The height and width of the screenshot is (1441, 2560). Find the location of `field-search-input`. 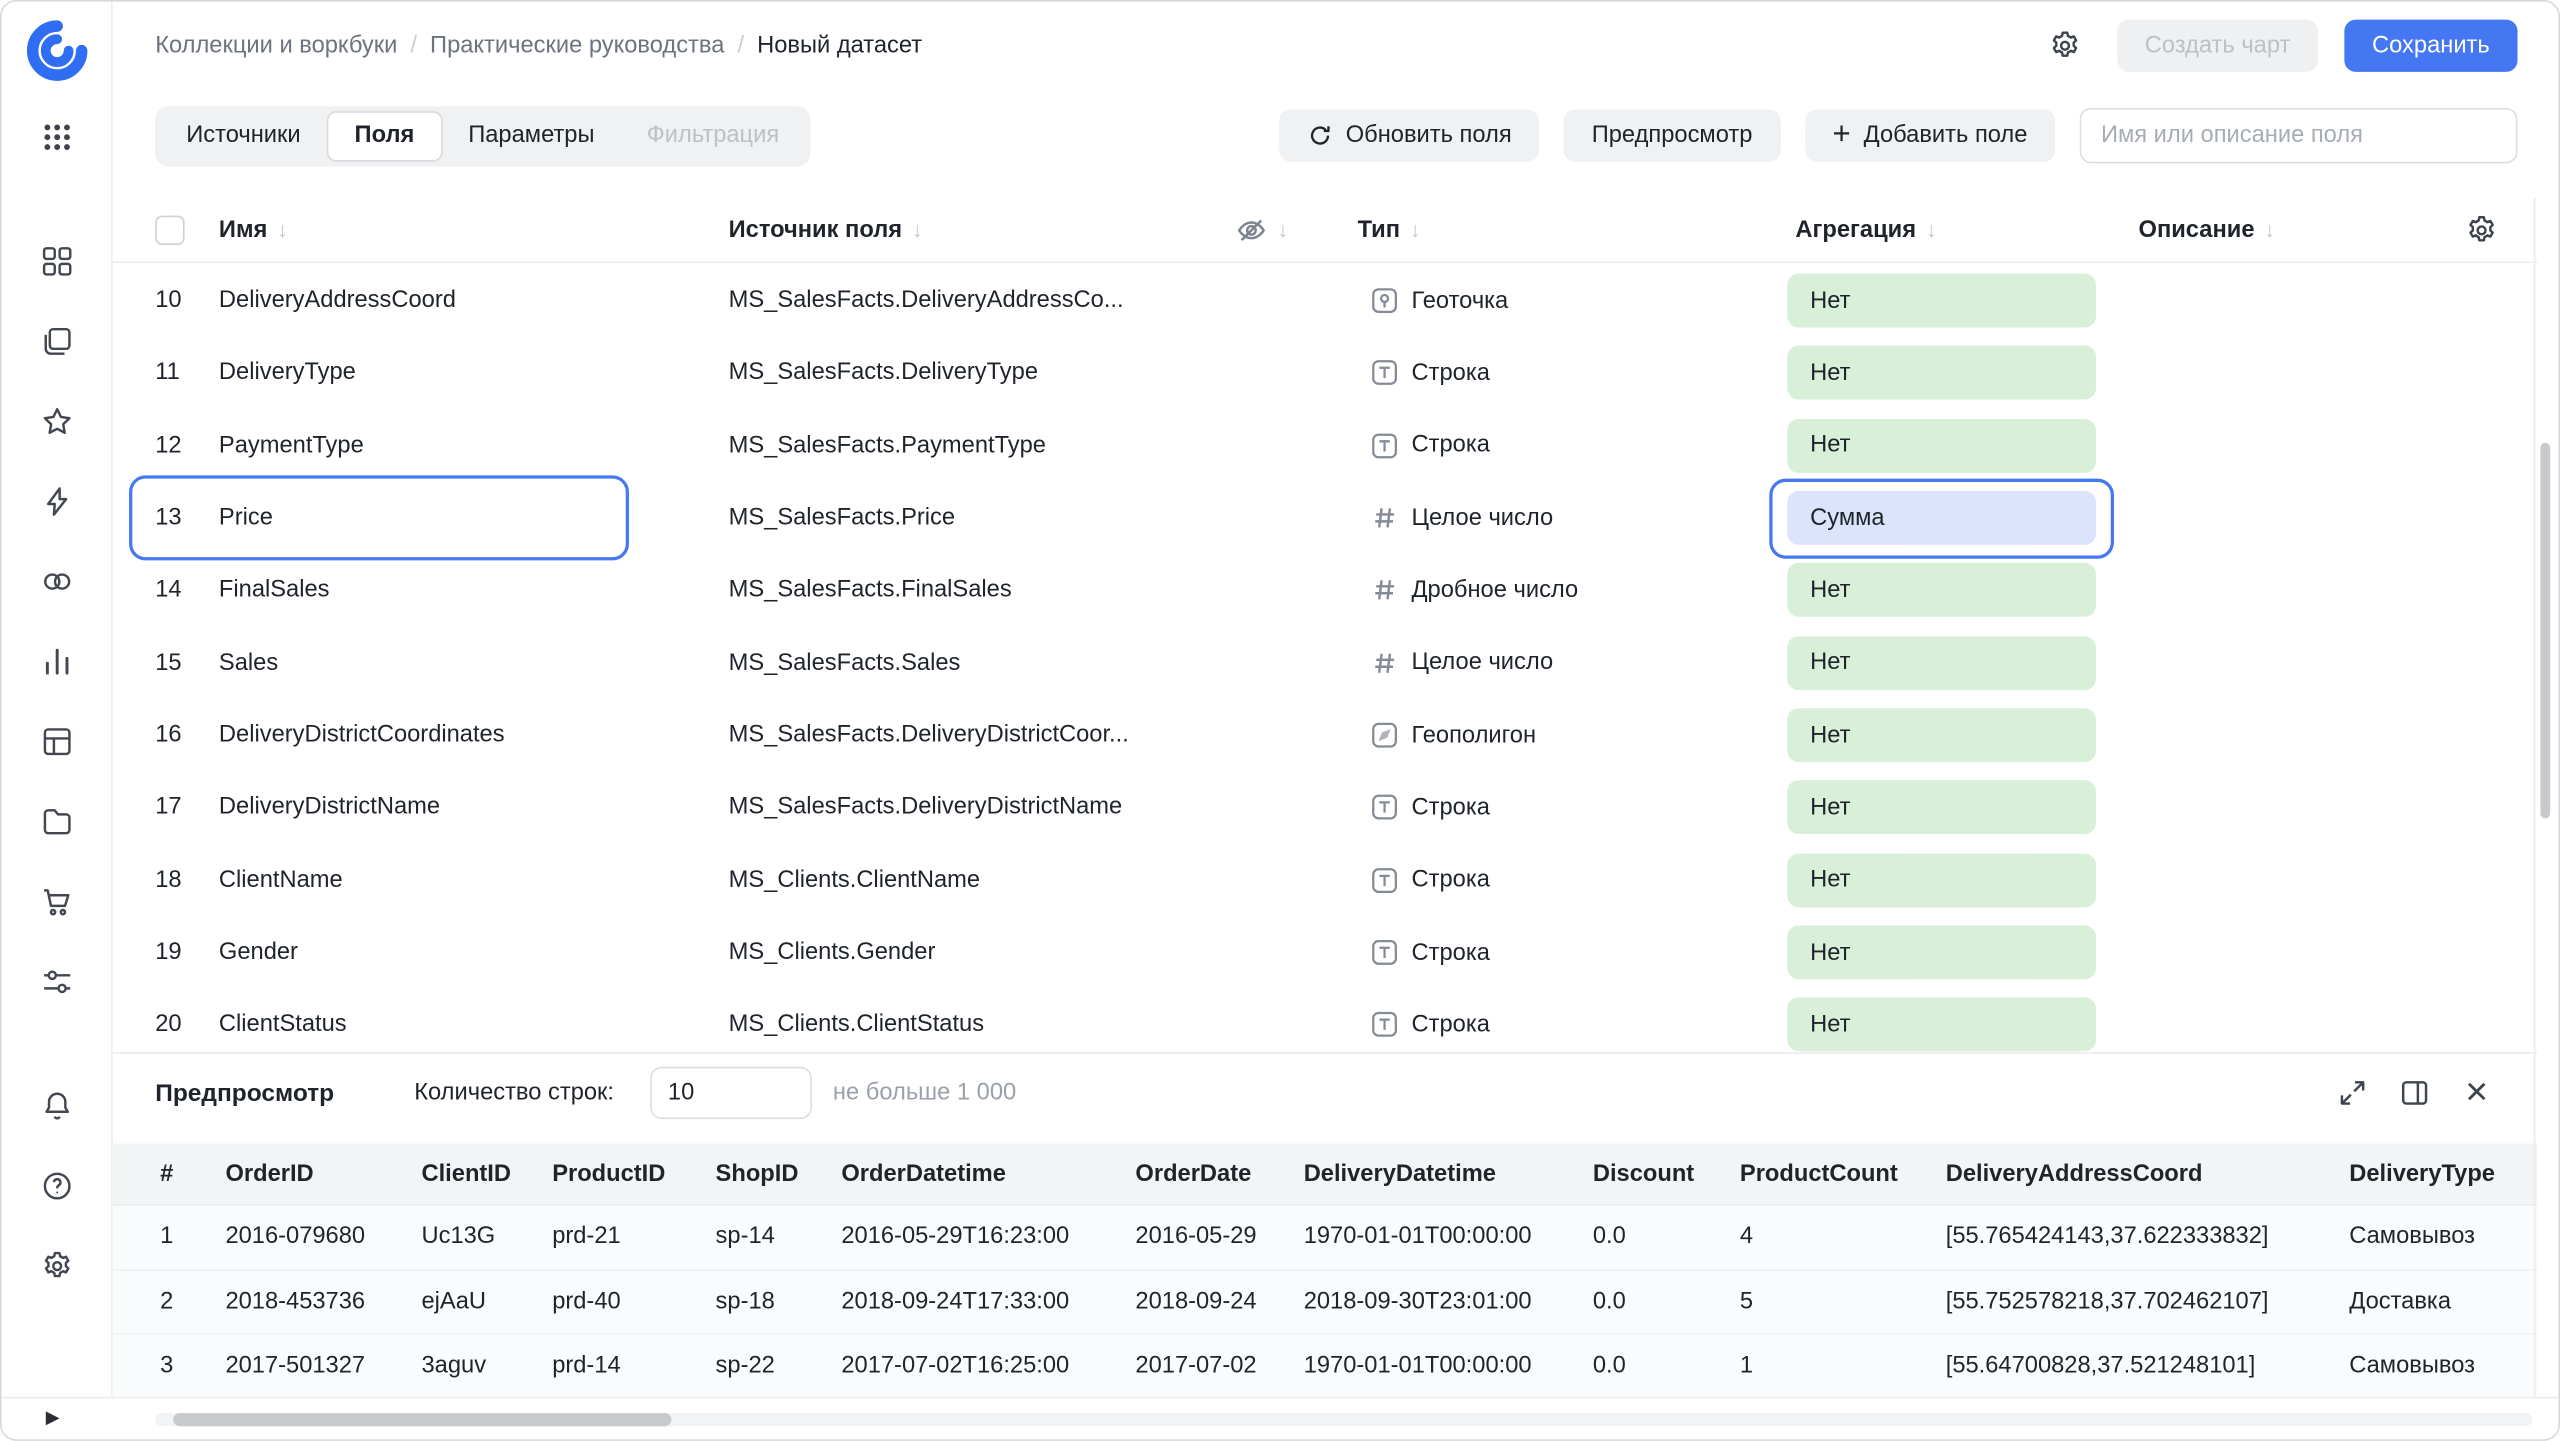

field-search-input is located at coordinates (2298, 135).